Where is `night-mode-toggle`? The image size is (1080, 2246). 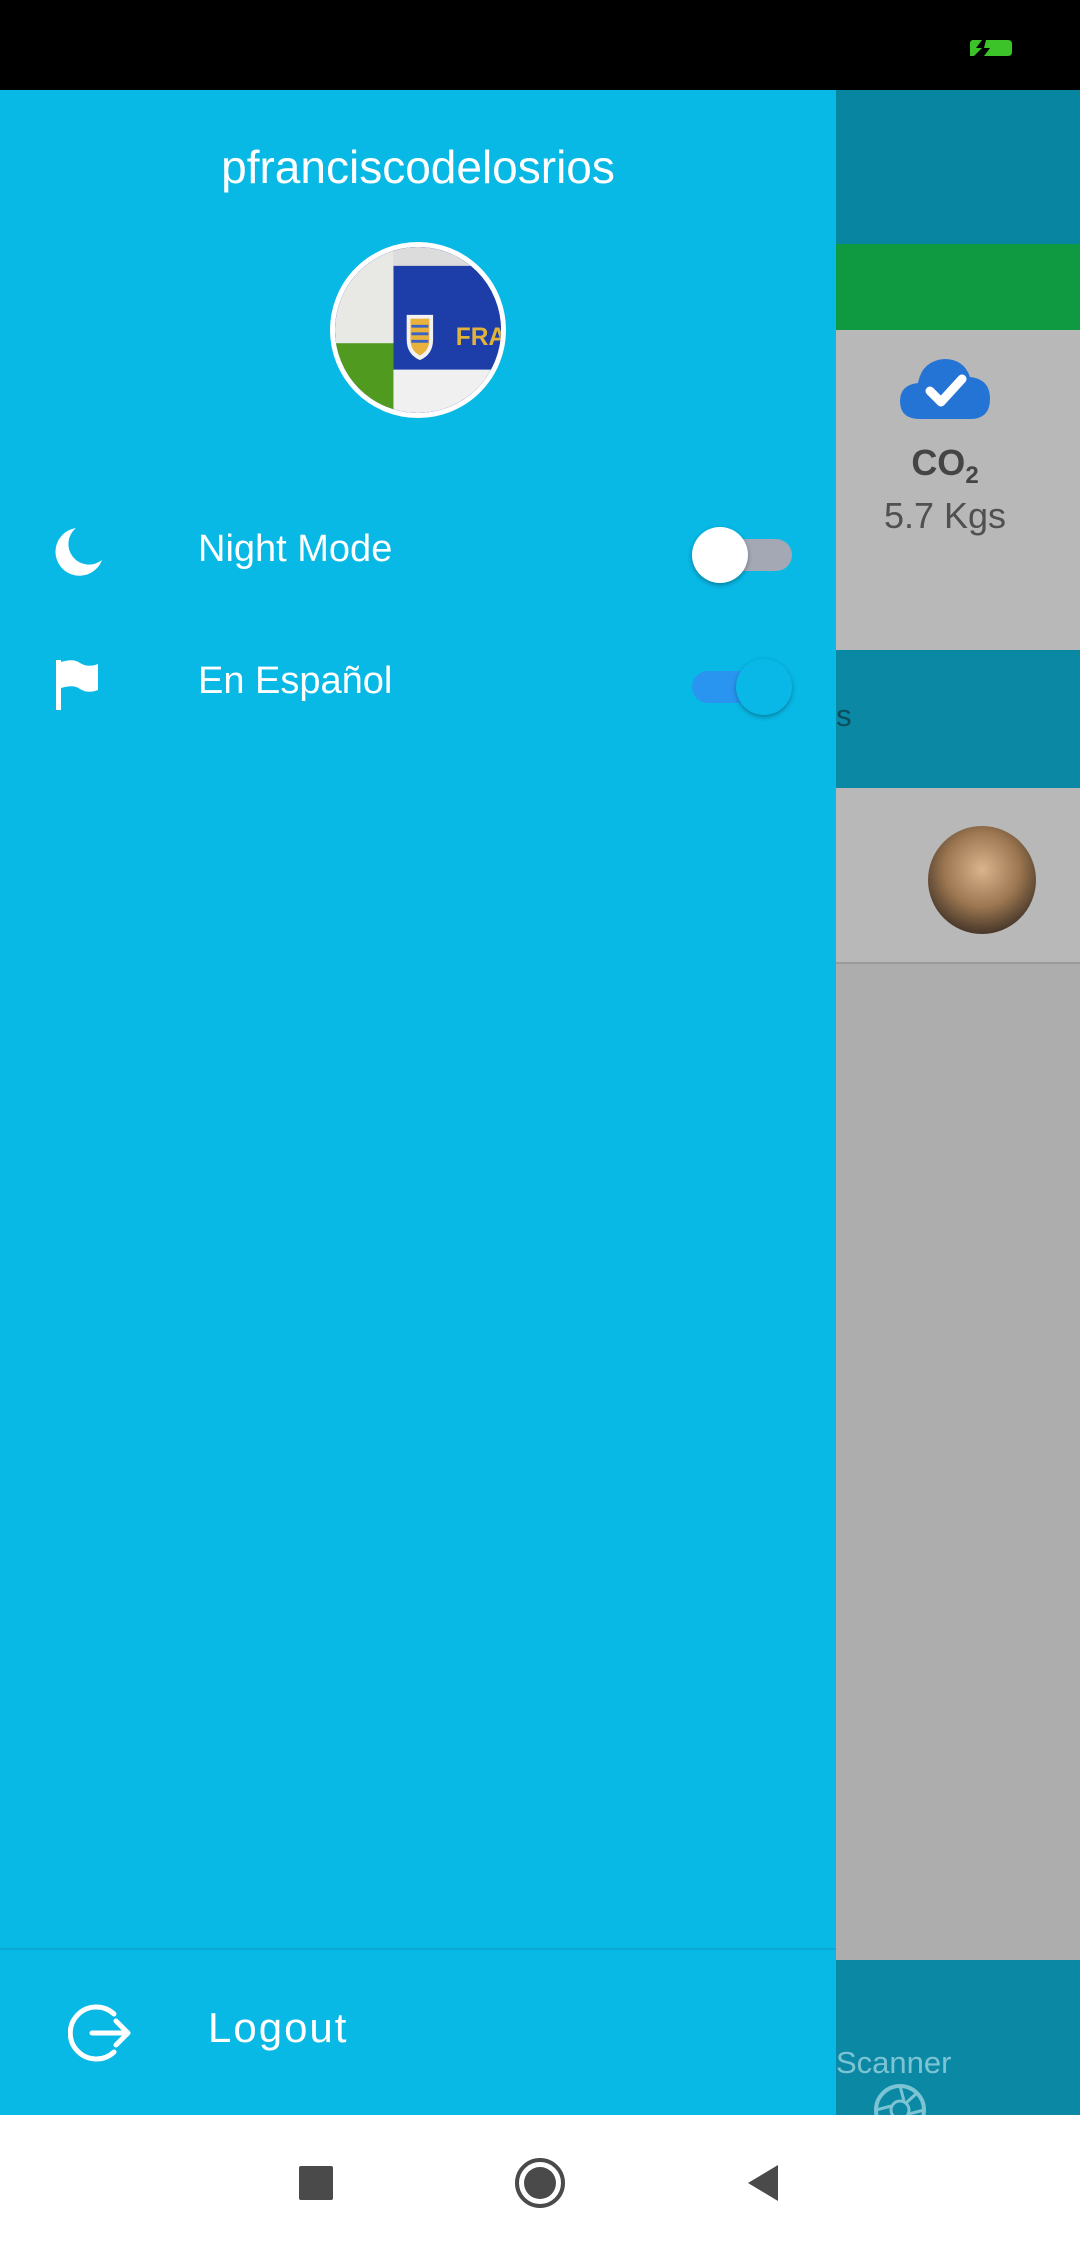 night-mode-toggle is located at coordinates (742, 552).